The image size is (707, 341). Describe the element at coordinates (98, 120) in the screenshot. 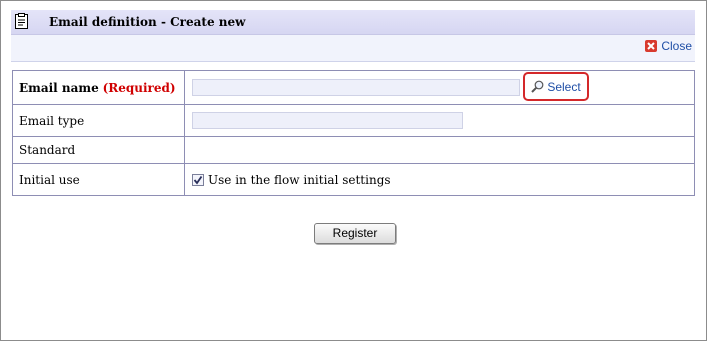

I see `email-type-label: Email type` at that location.